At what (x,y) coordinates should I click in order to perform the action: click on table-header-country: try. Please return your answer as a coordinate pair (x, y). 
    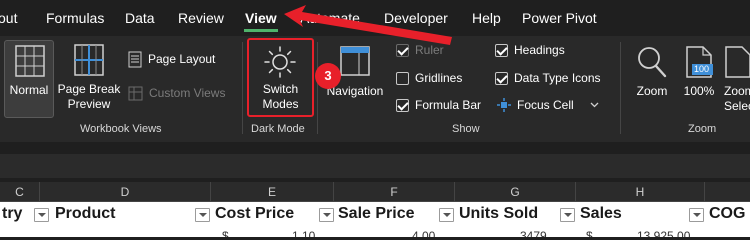
    Looking at the image, I should click on (12, 213).